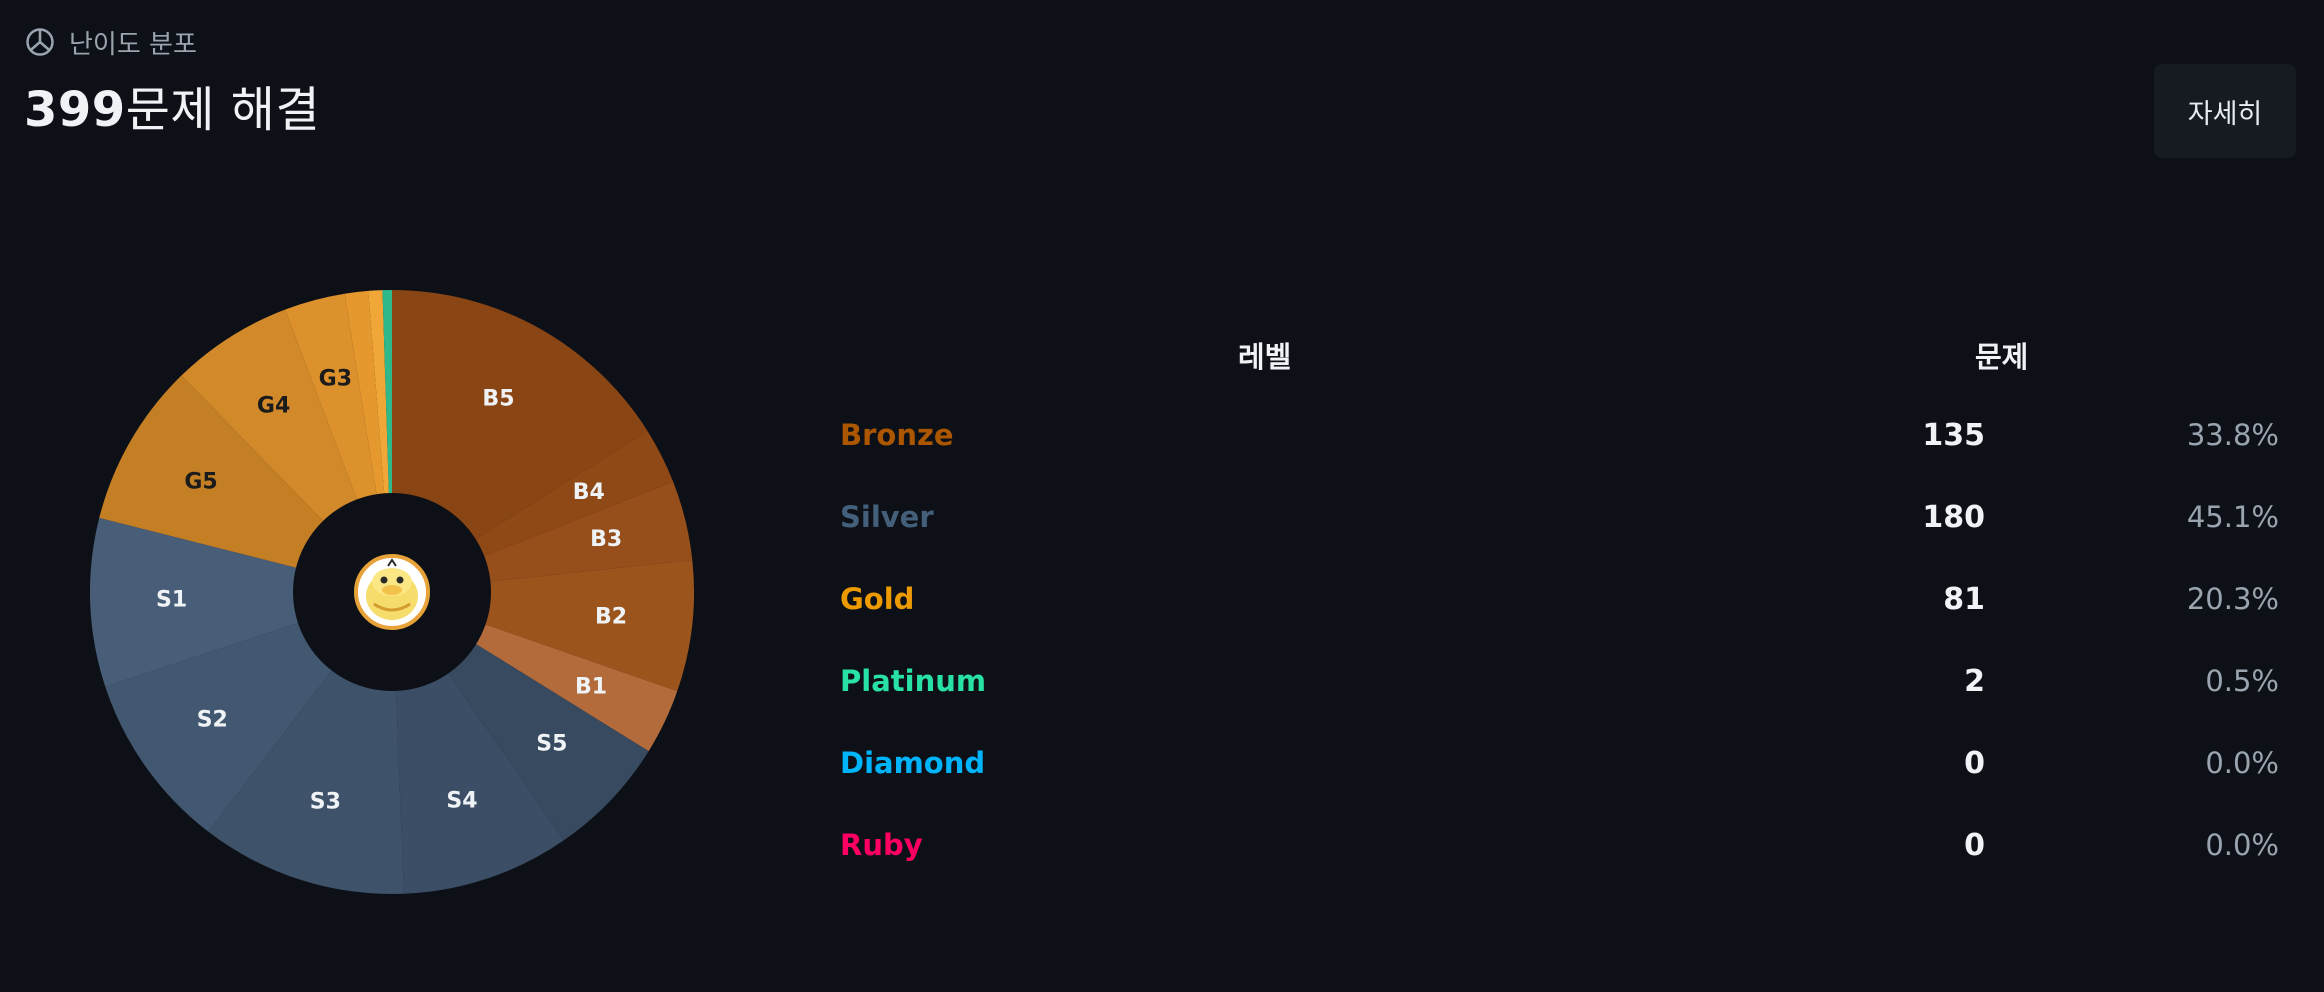 This screenshot has width=2324, height=992. What do you see at coordinates (1953, 517) in the screenshot?
I see `tier-count: 180` at bounding box center [1953, 517].